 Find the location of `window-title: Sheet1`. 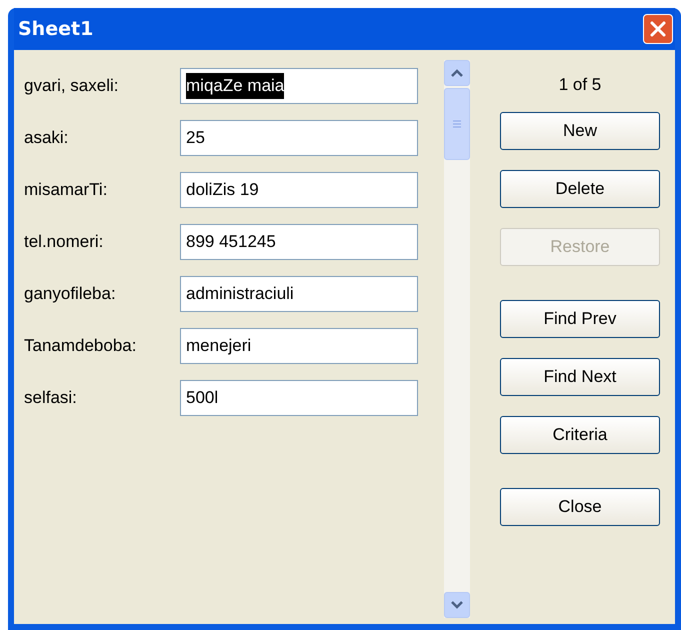

window-title: Sheet1 is located at coordinates (56, 29).